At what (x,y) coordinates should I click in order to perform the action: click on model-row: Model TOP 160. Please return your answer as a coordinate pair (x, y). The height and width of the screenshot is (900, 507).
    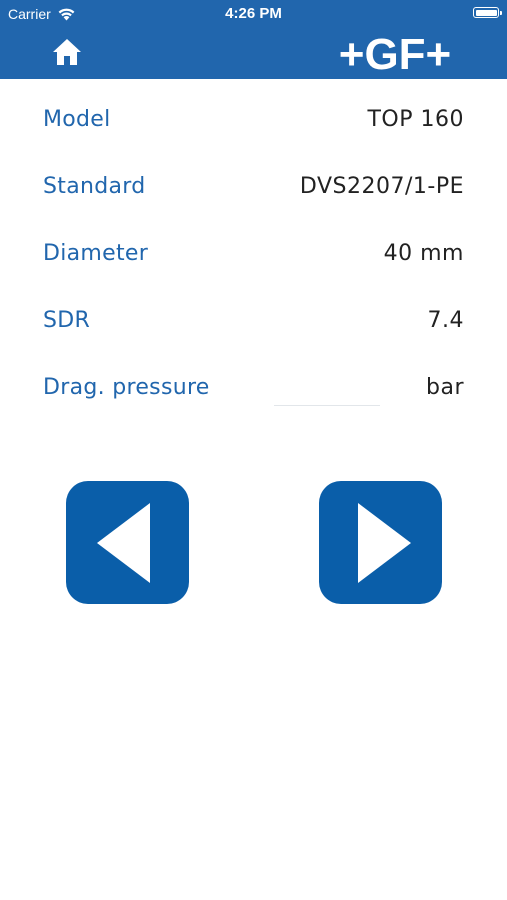
    Looking at the image, I should click on (253, 121).